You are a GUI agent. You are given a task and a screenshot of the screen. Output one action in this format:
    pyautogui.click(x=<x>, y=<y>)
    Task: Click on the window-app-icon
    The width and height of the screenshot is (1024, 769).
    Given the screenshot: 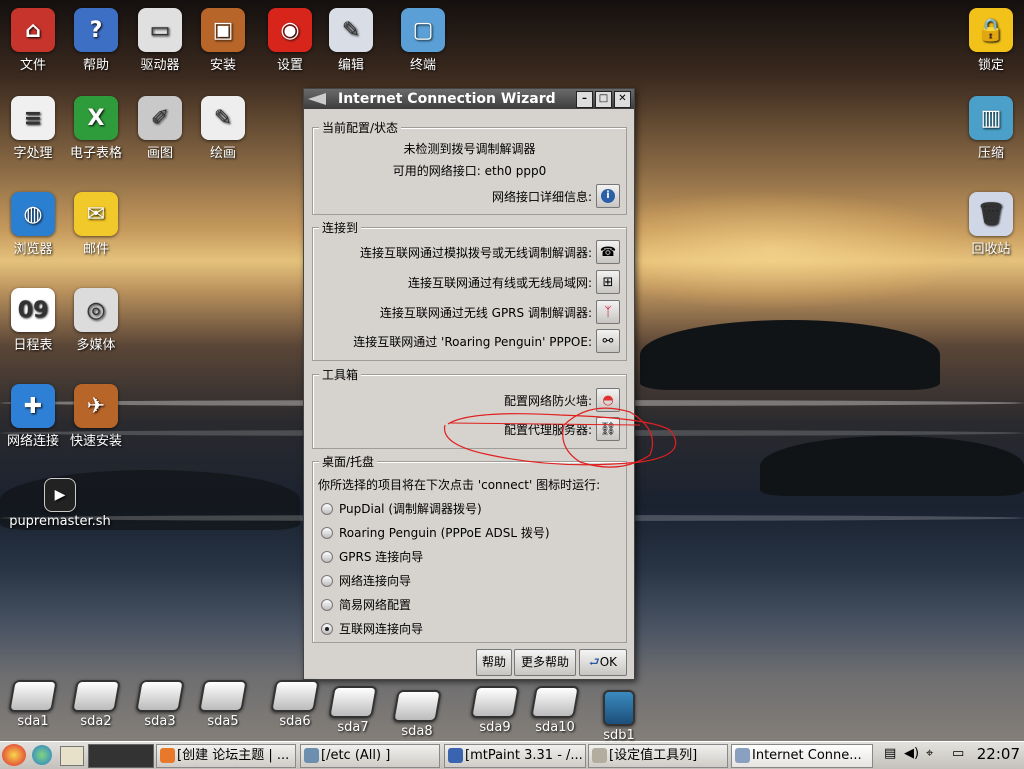 What is the action you would take?
    pyautogui.click(x=311, y=755)
    